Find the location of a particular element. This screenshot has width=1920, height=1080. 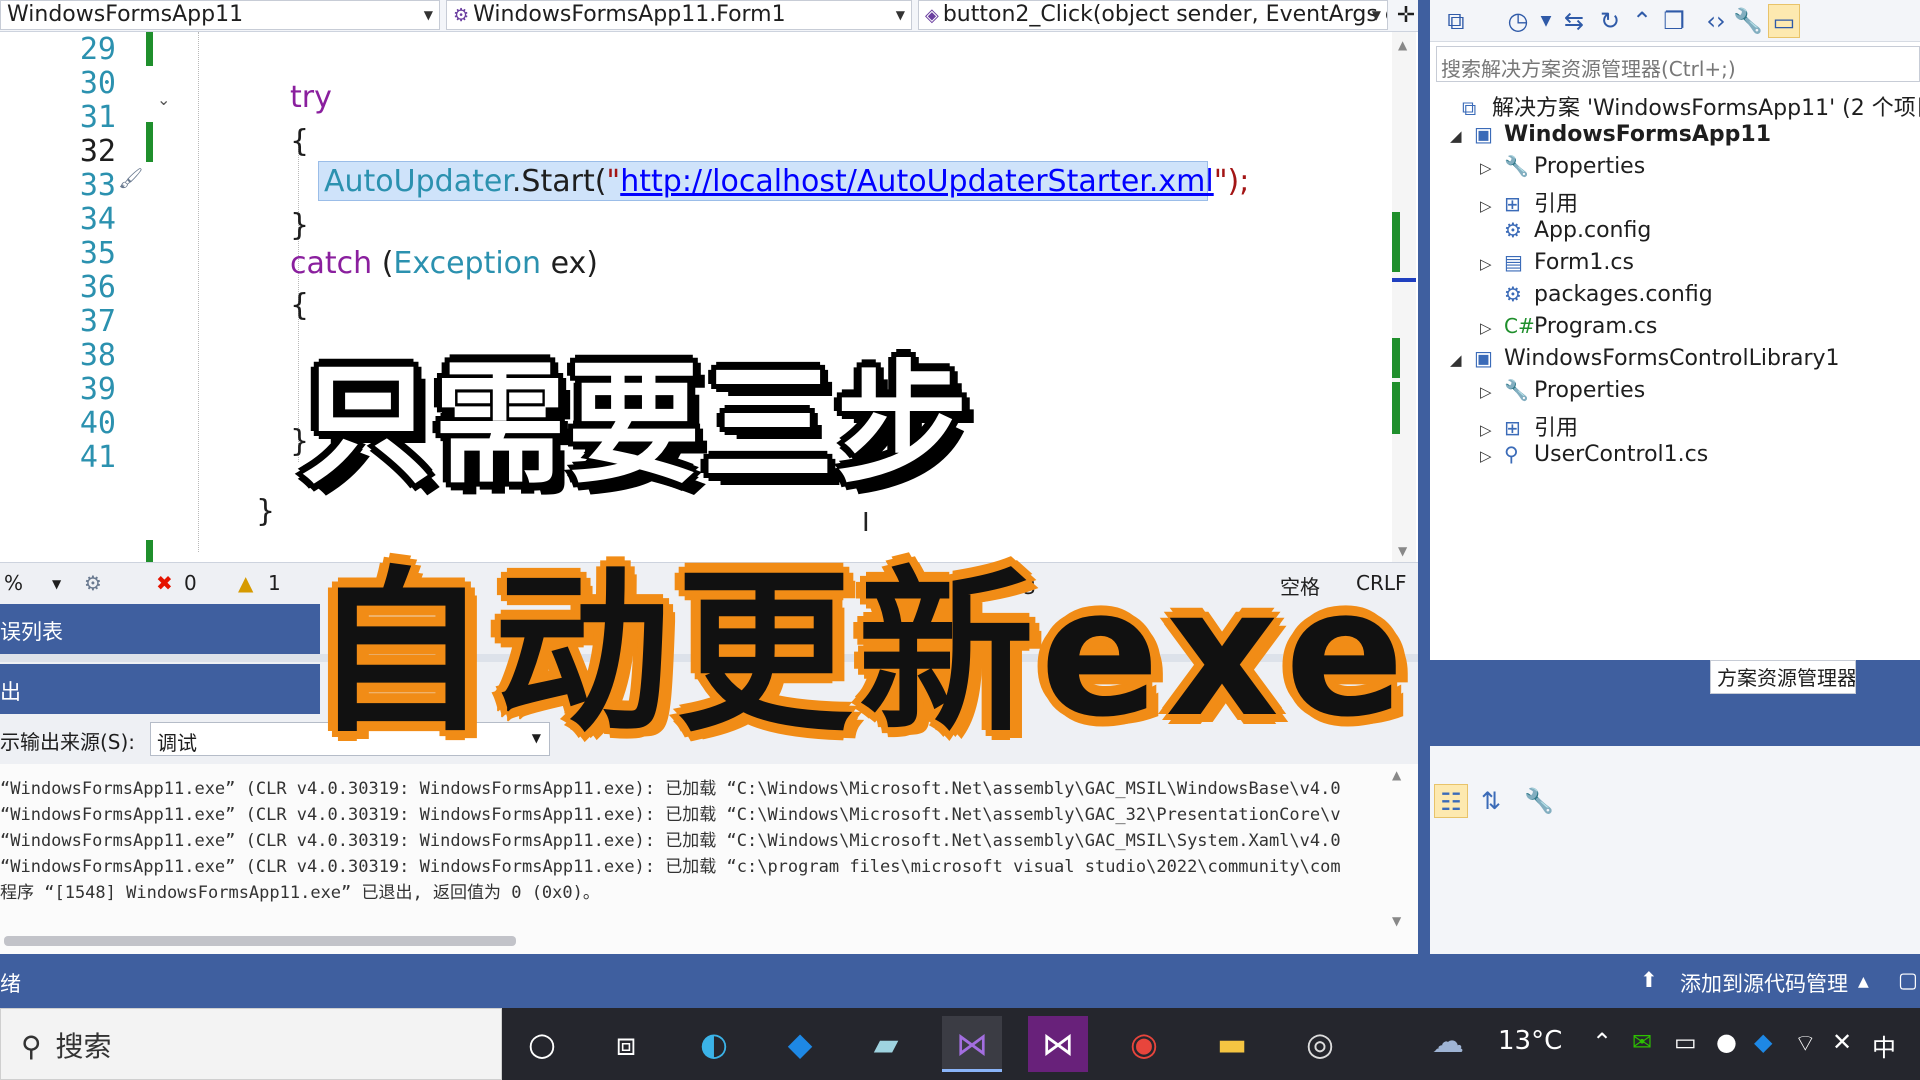

error-icon: ✖ is located at coordinates (164, 583).